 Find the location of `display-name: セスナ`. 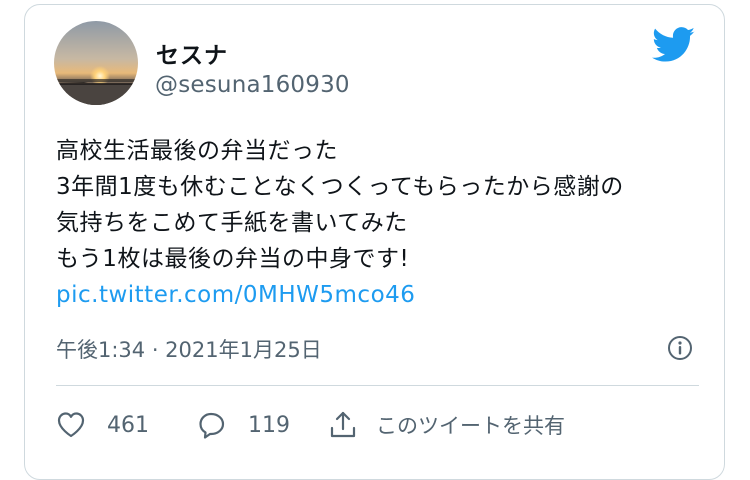

display-name: セスナ is located at coordinates (192, 53).